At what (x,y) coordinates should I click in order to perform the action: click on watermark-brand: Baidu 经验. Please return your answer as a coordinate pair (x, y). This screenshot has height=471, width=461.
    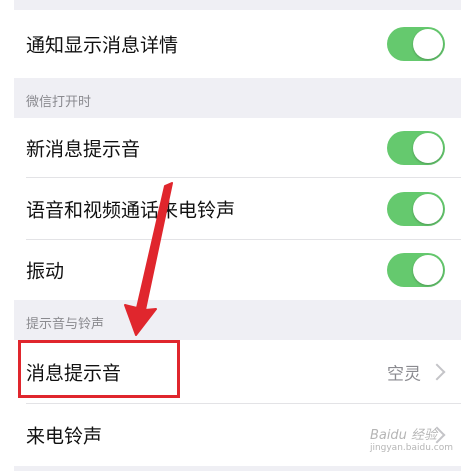
    Looking at the image, I should click on (403, 435).